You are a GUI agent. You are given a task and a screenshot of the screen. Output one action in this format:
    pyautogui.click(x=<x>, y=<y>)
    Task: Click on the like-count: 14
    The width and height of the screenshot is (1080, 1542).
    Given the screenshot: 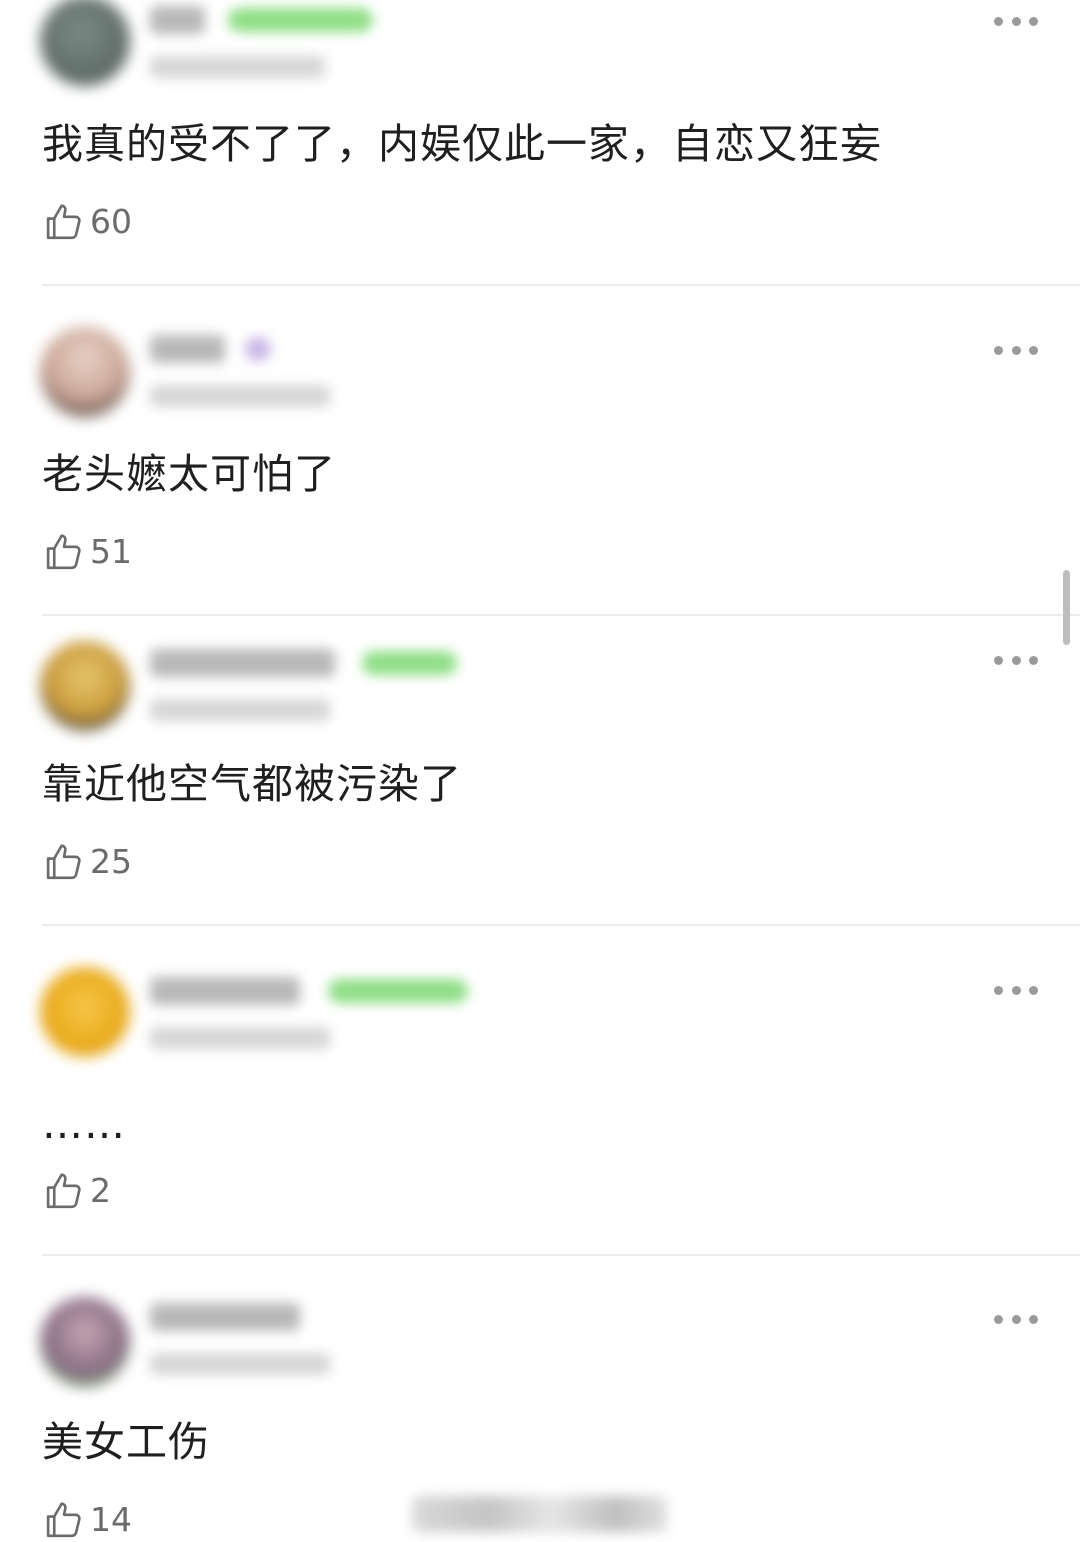 What is the action you would take?
    pyautogui.click(x=111, y=1519)
    